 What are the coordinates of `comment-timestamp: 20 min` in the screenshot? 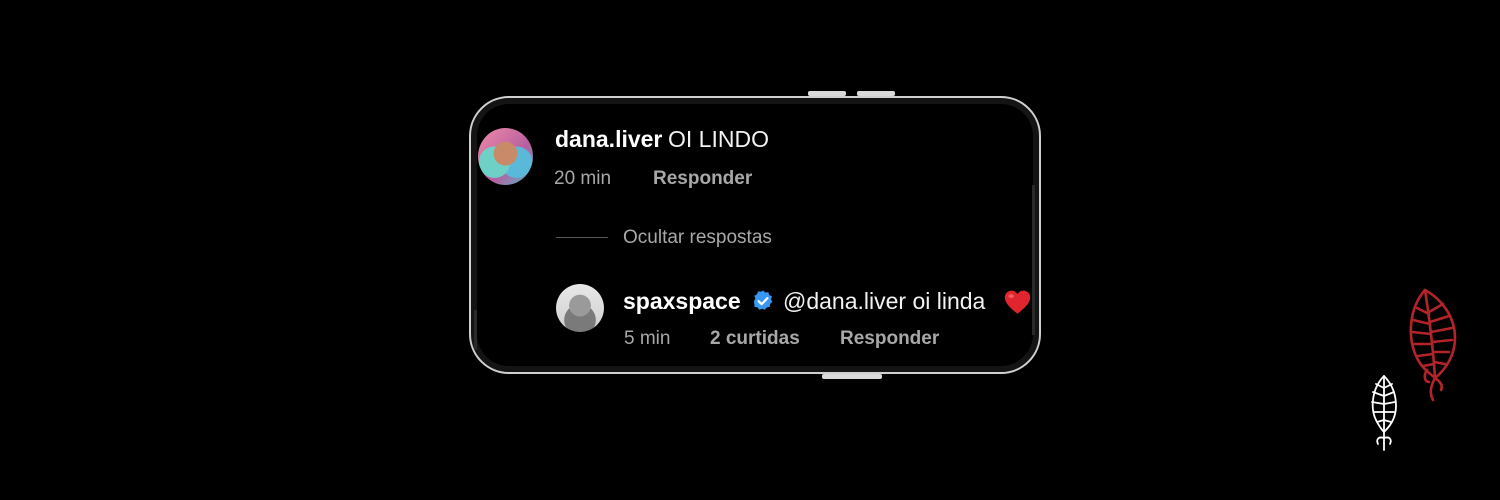 It's located at (583, 178).